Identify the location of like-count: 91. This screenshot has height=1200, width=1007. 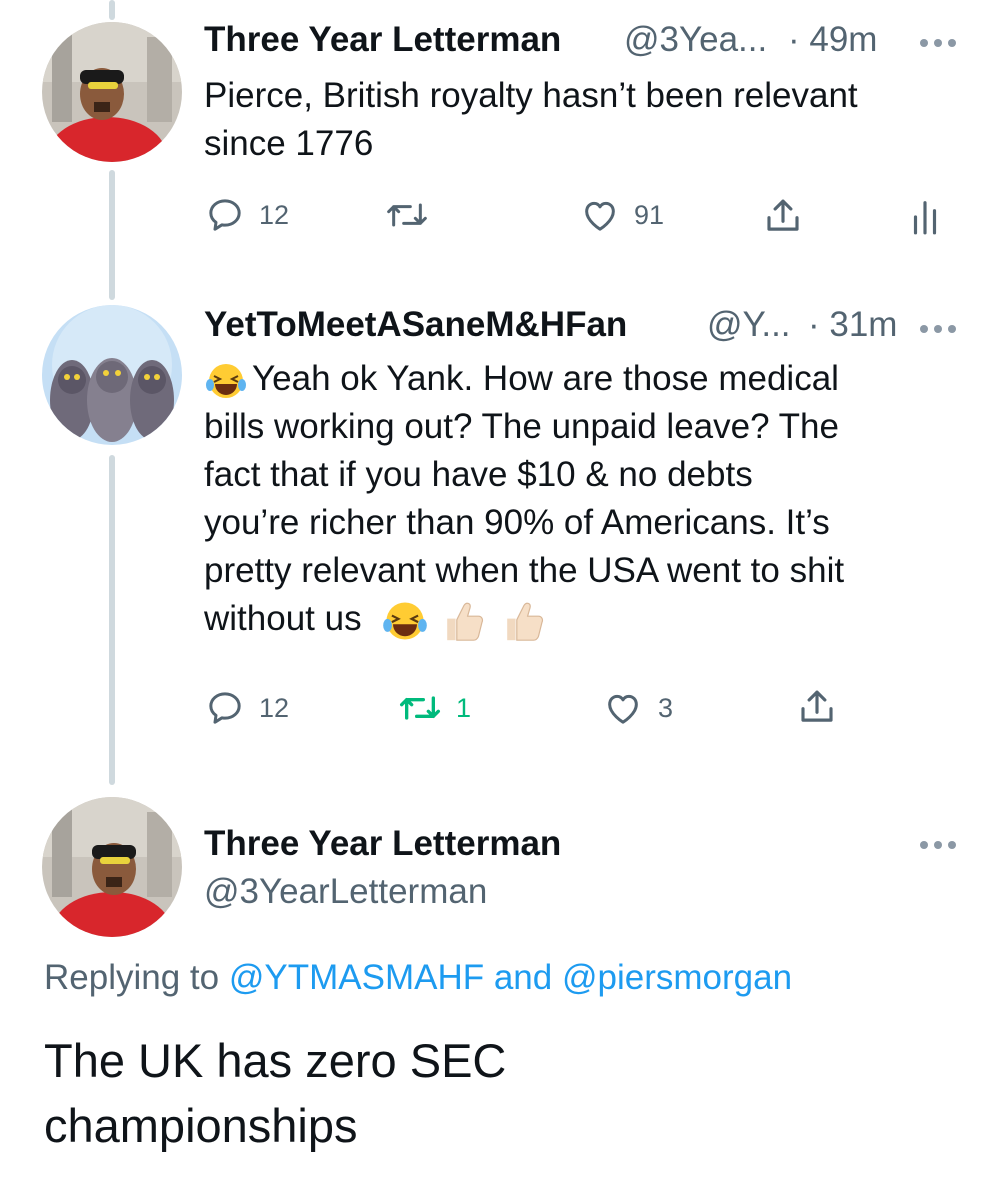
(649, 214).